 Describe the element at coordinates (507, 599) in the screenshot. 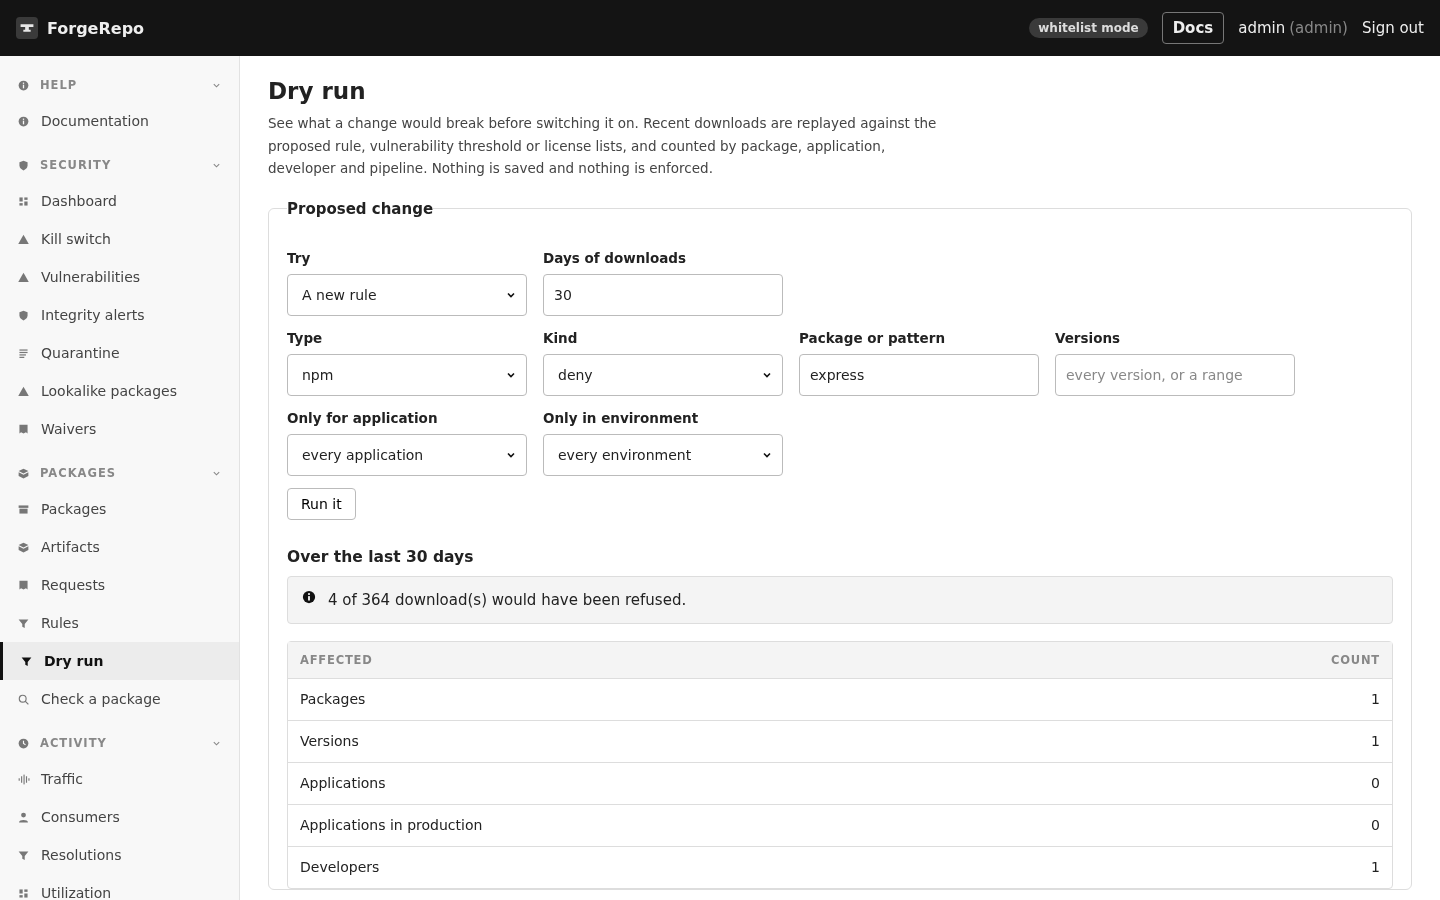

I see `notice-text: 4 of 364 download(s) would have been refused.` at that location.